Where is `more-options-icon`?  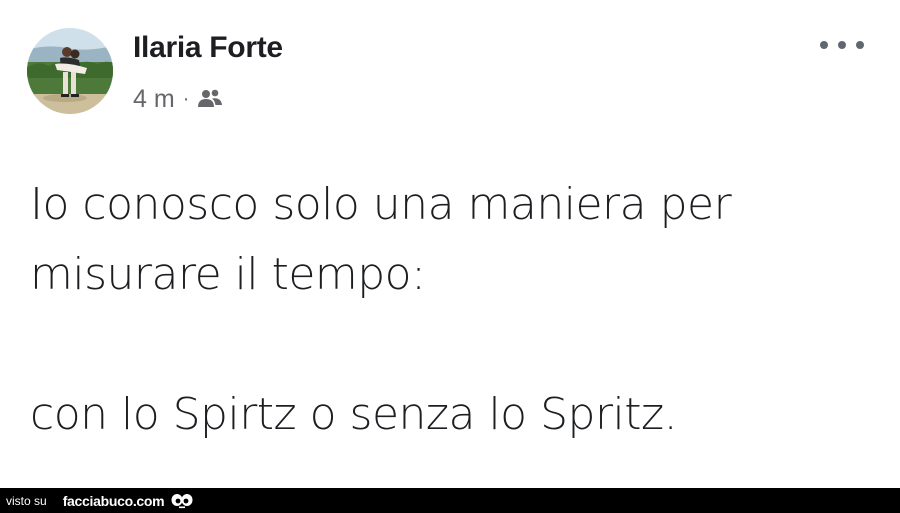 more-options-icon is located at coordinates (842, 45).